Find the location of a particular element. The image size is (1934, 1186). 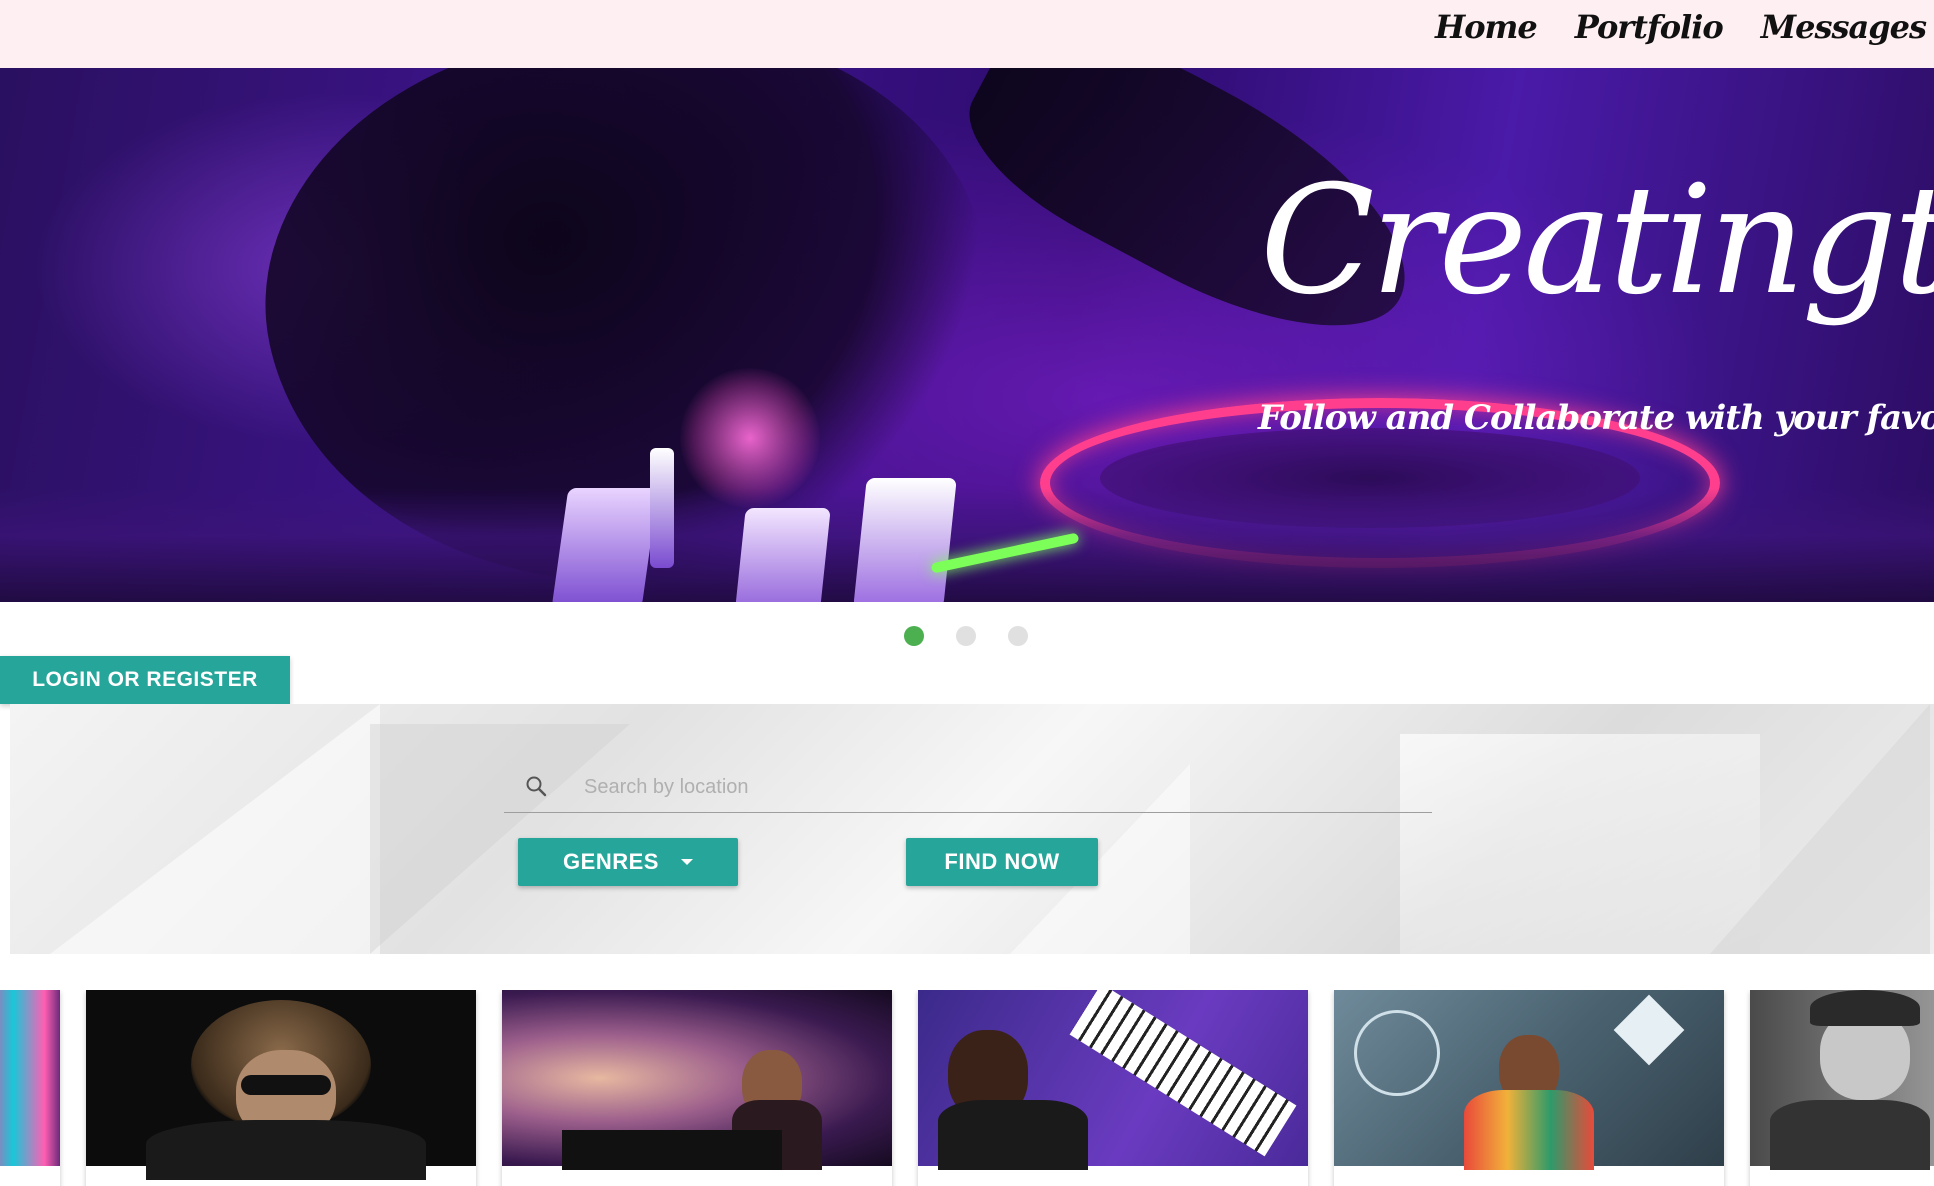

find-now-button: FIND NOW is located at coordinates (1002, 862).